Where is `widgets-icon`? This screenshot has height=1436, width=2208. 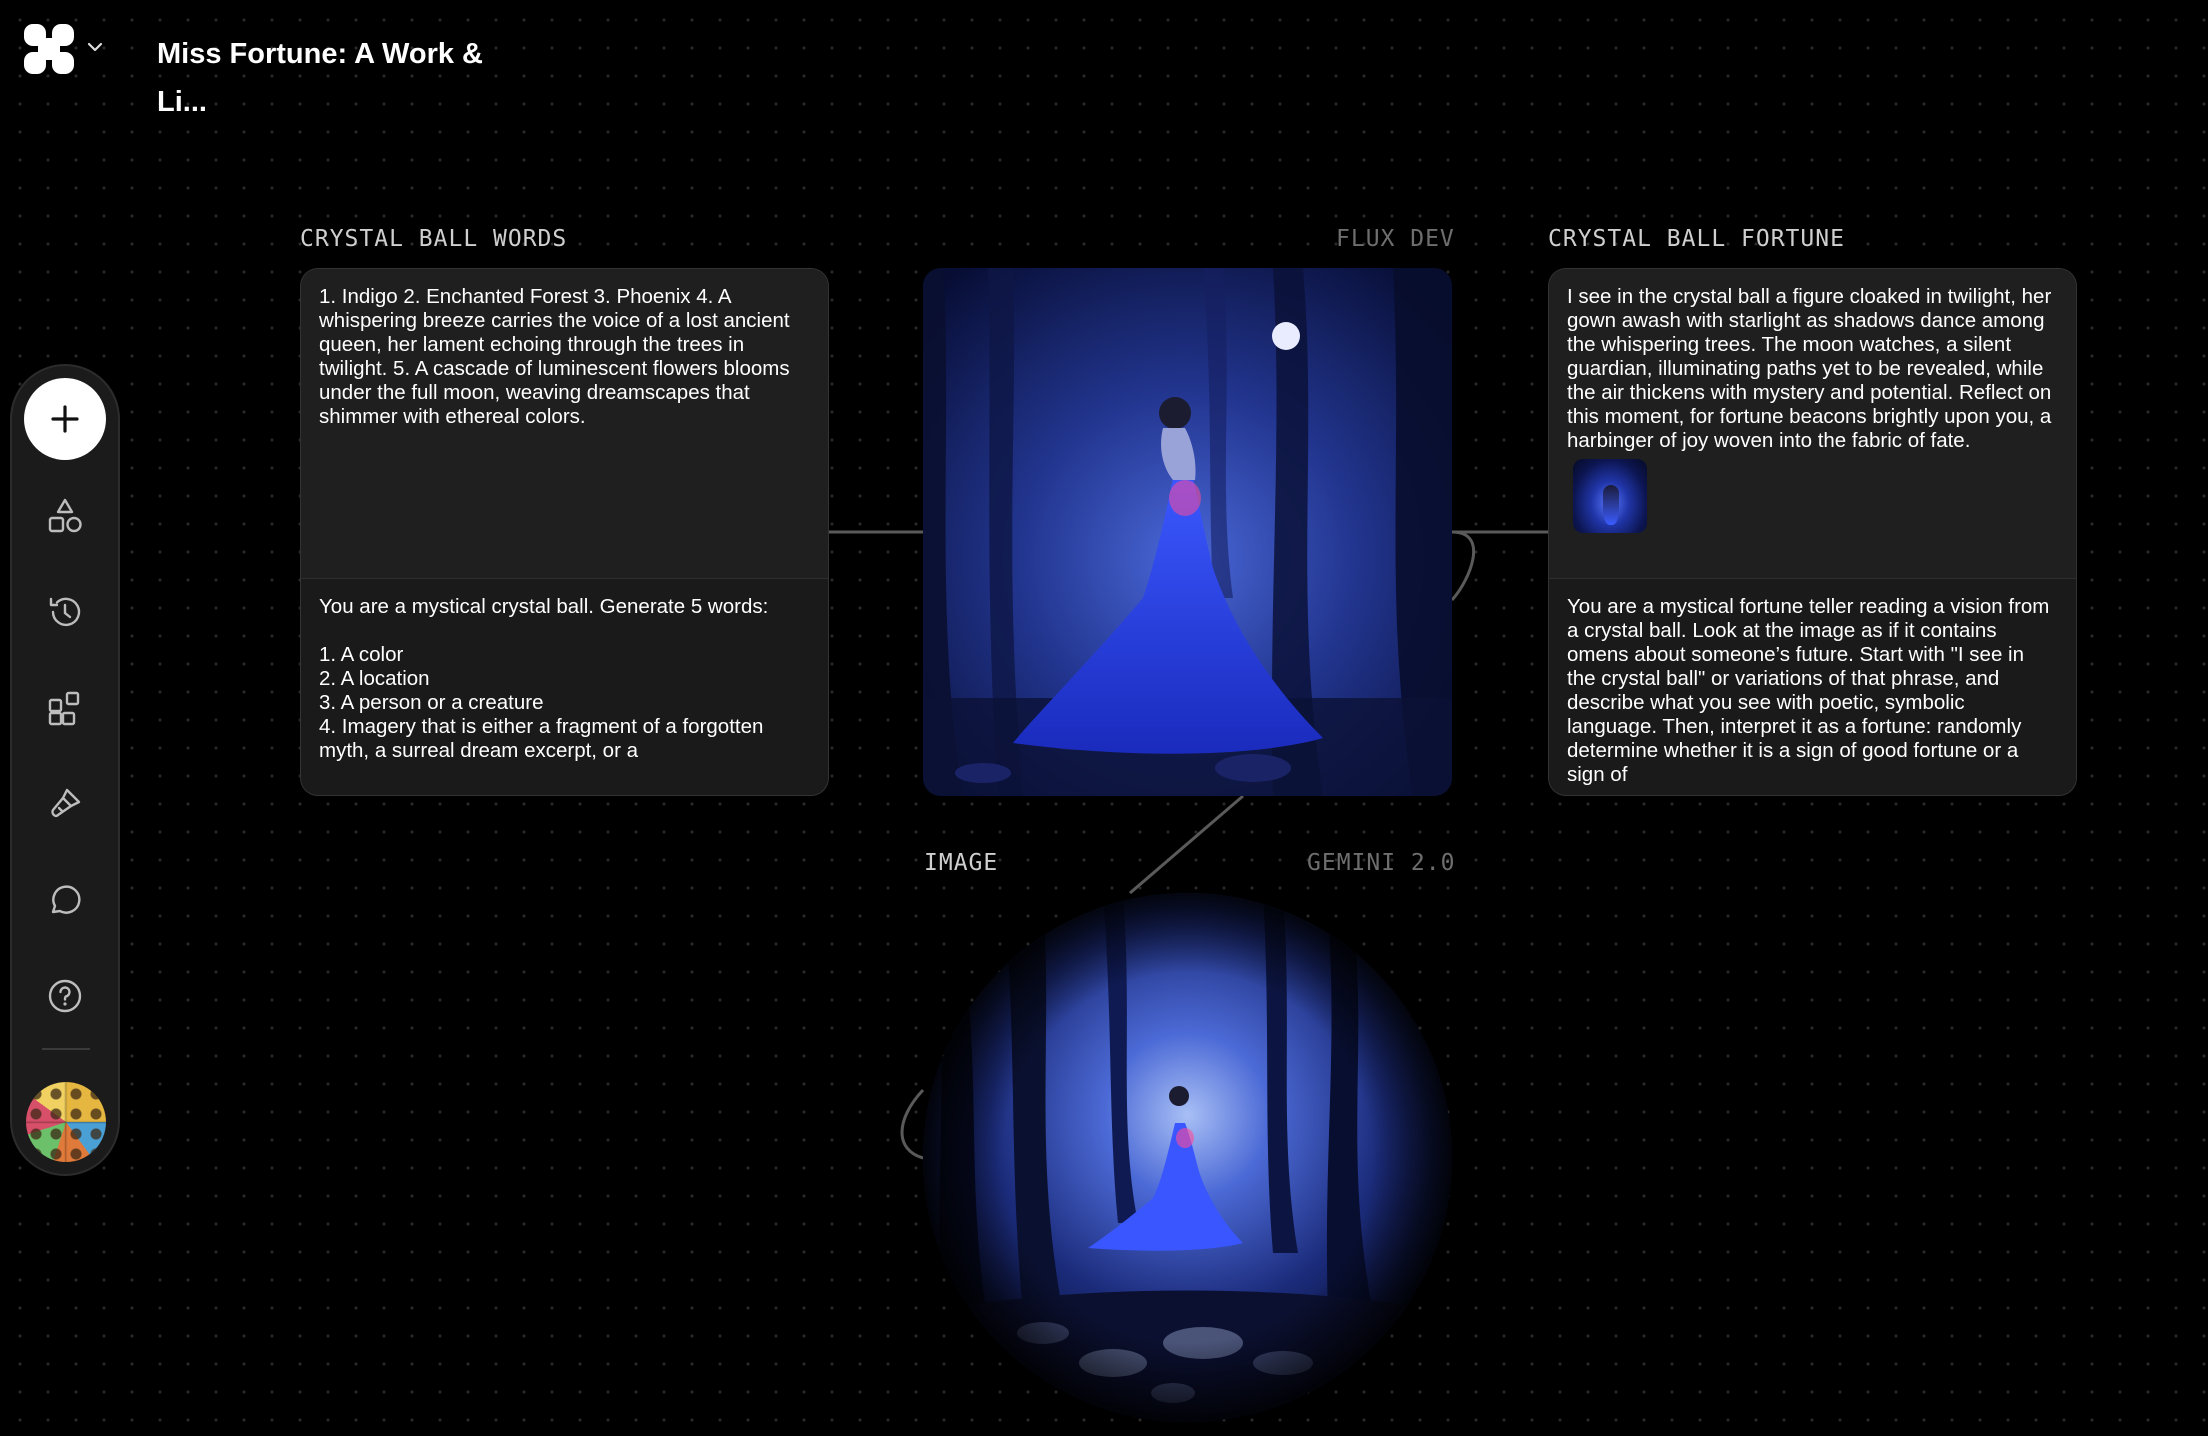
widgets-icon is located at coordinates (64, 708).